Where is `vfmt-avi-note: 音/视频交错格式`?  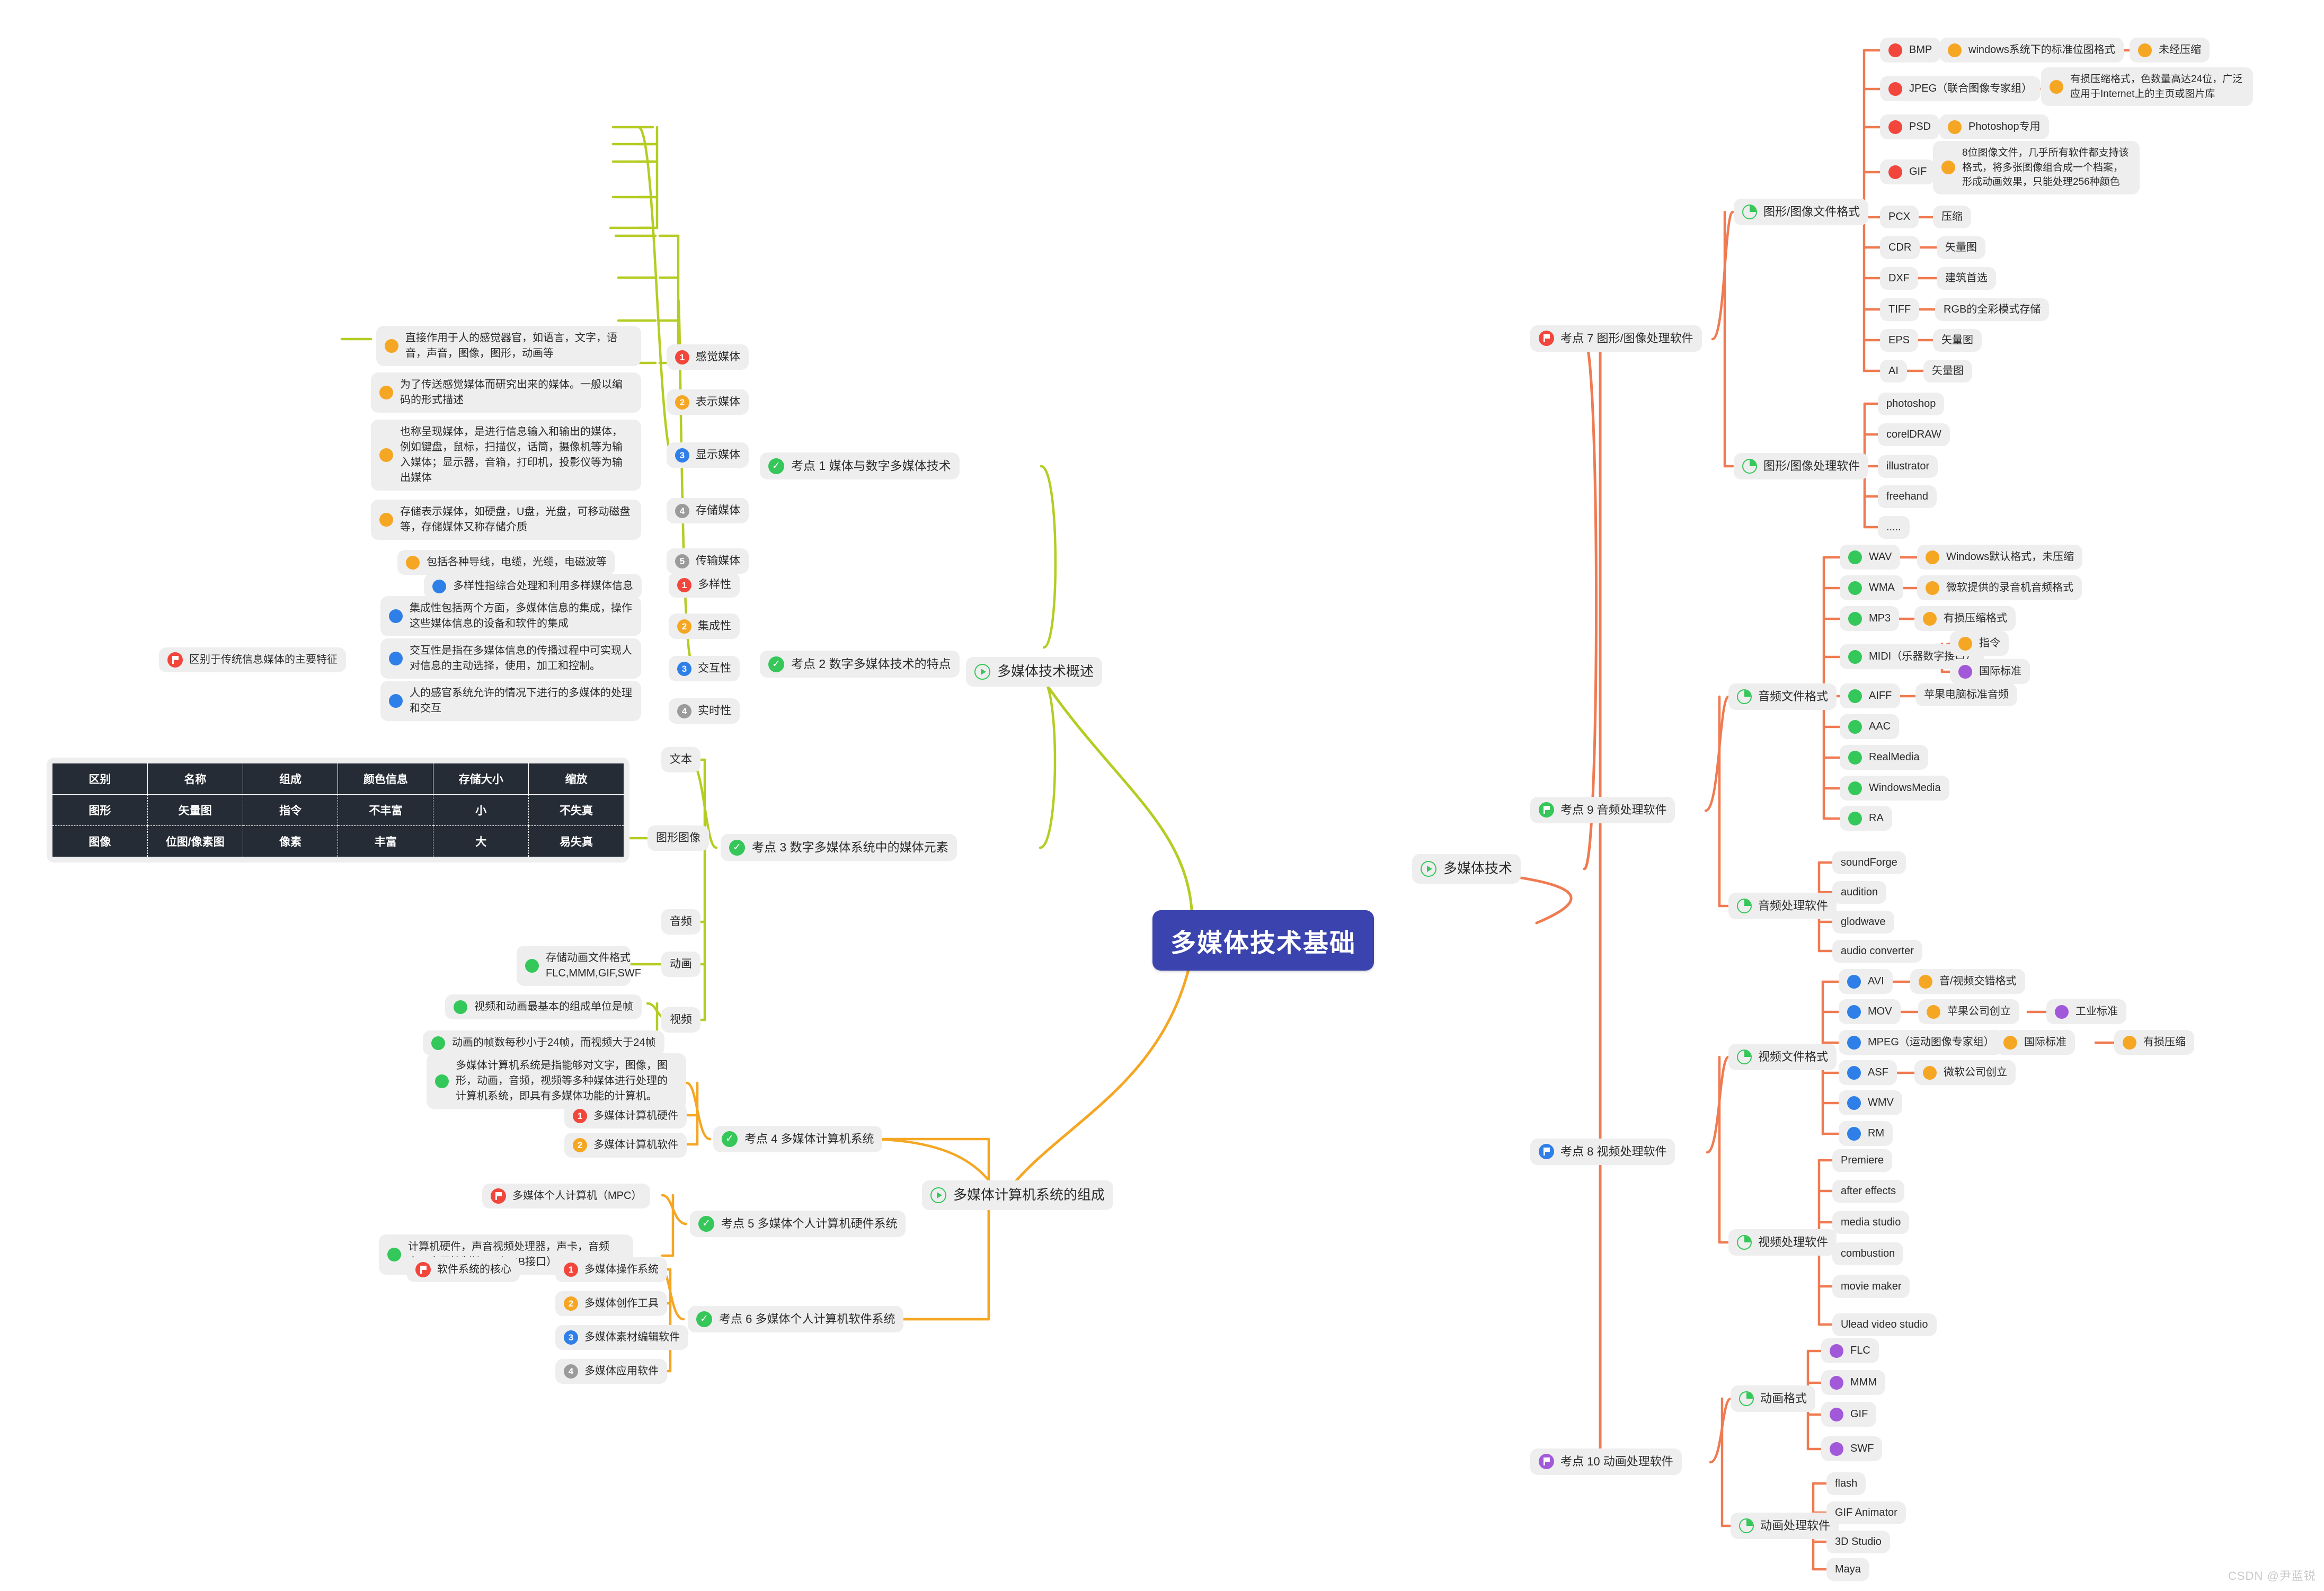
vfmt-avi-note: 音/视频交错格式 is located at coordinates (1968, 981).